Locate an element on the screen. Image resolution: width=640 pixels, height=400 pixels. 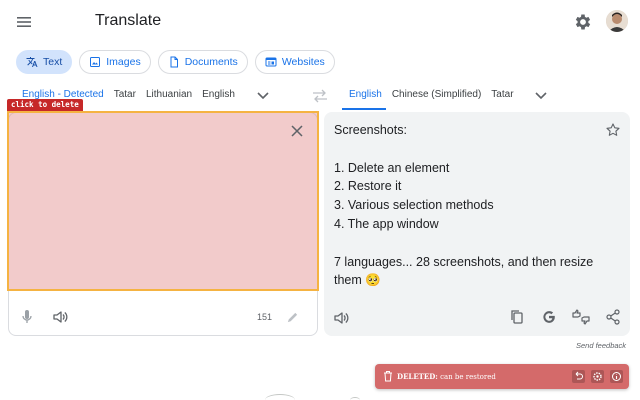
tab-text-label: Text is located at coordinates (53, 62).